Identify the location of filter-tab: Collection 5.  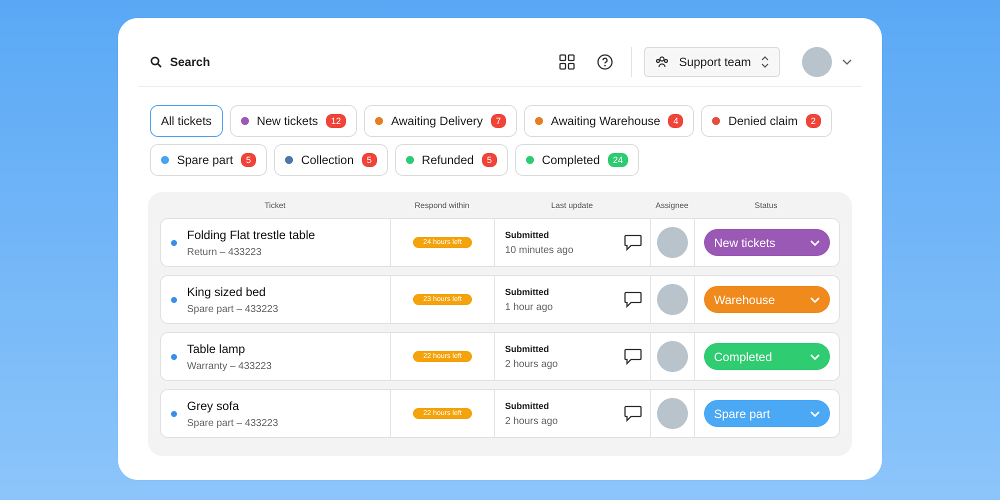
(331, 160).